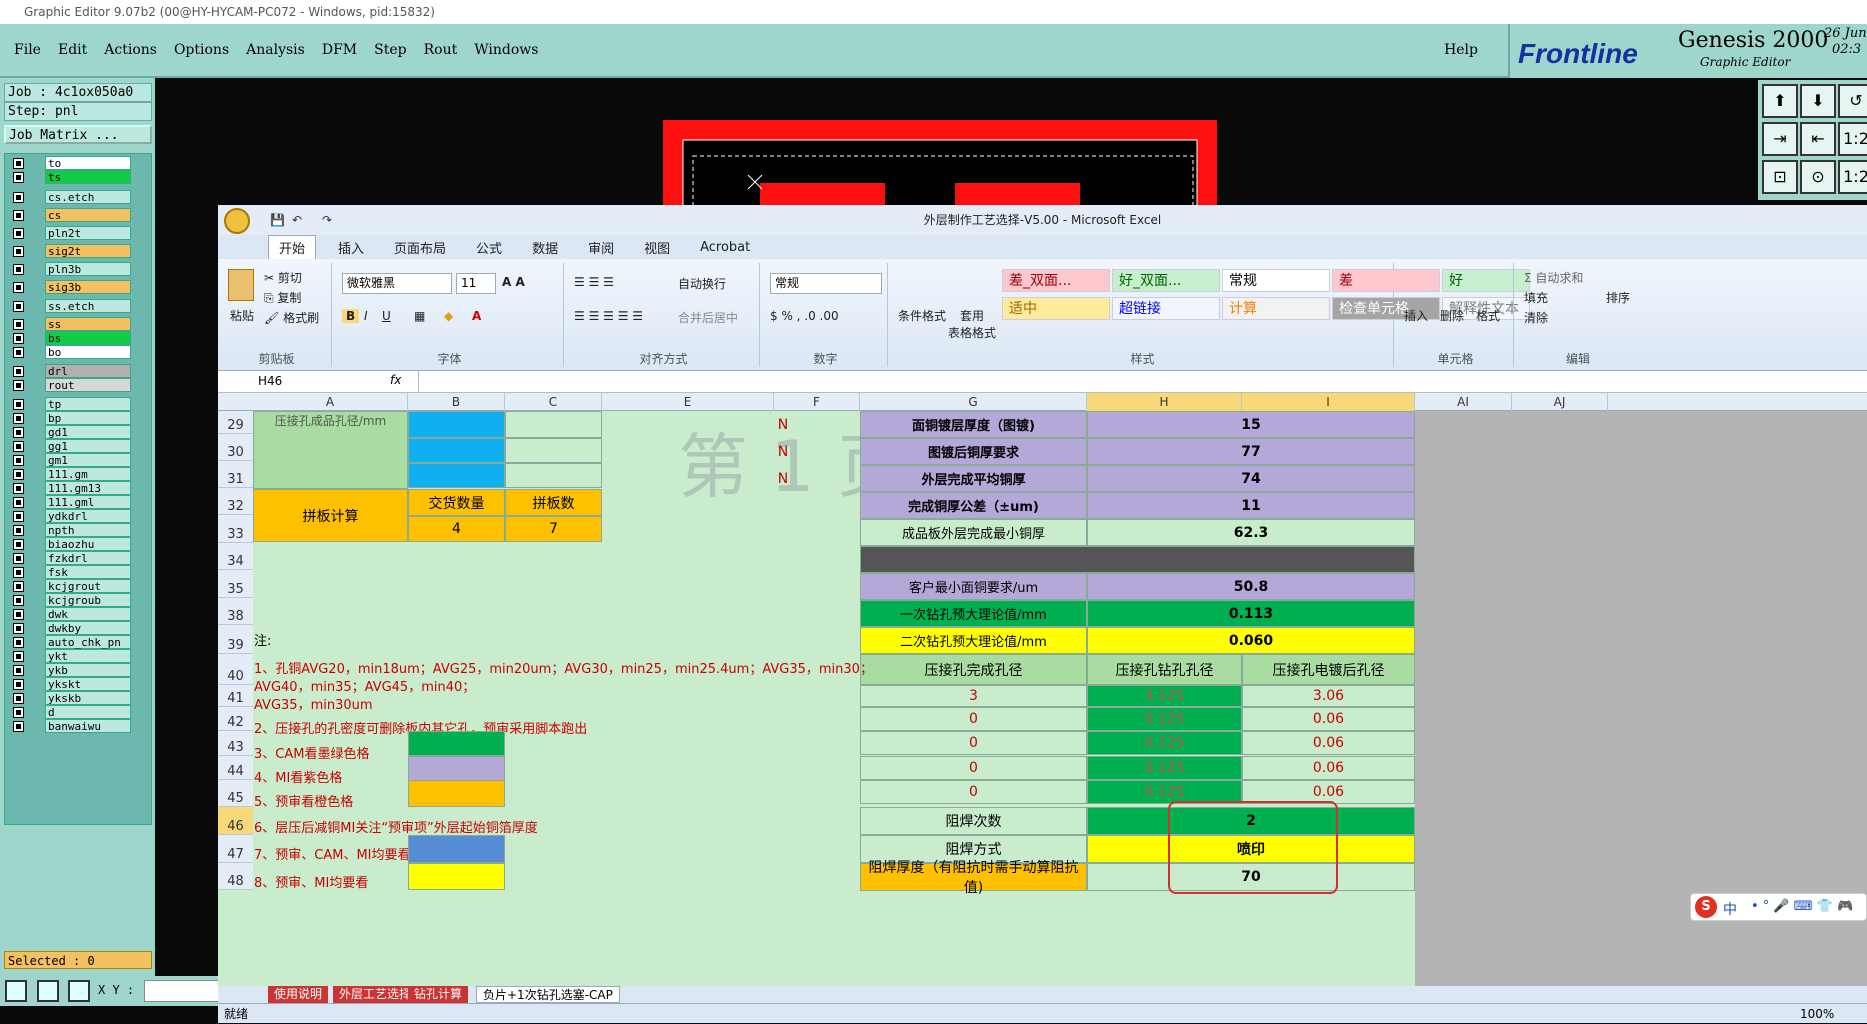 Image resolution: width=1867 pixels, height=1024 pixels. I want to click on tab-review: 审阅, so click(601, 247).